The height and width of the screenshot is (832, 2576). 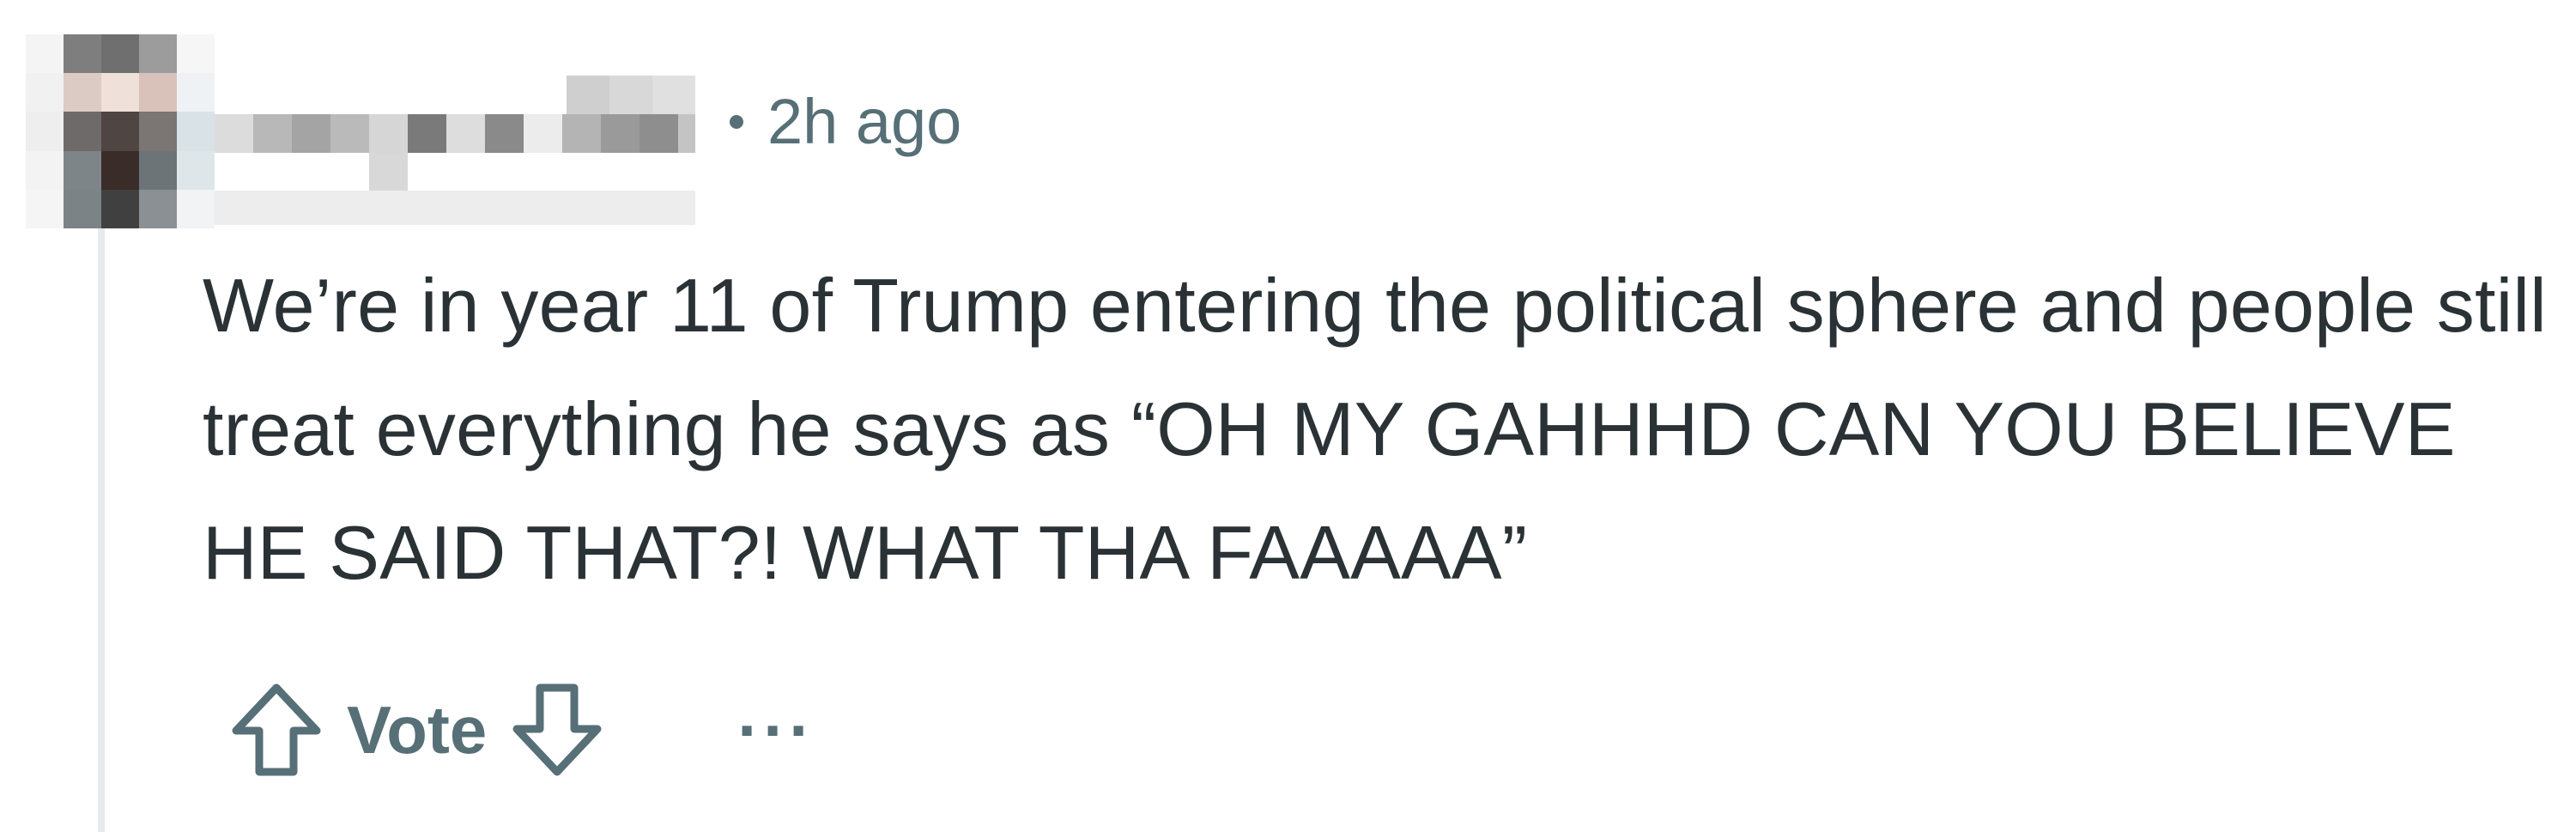 I want to click on author-avatar, so click(x=120, y=131).